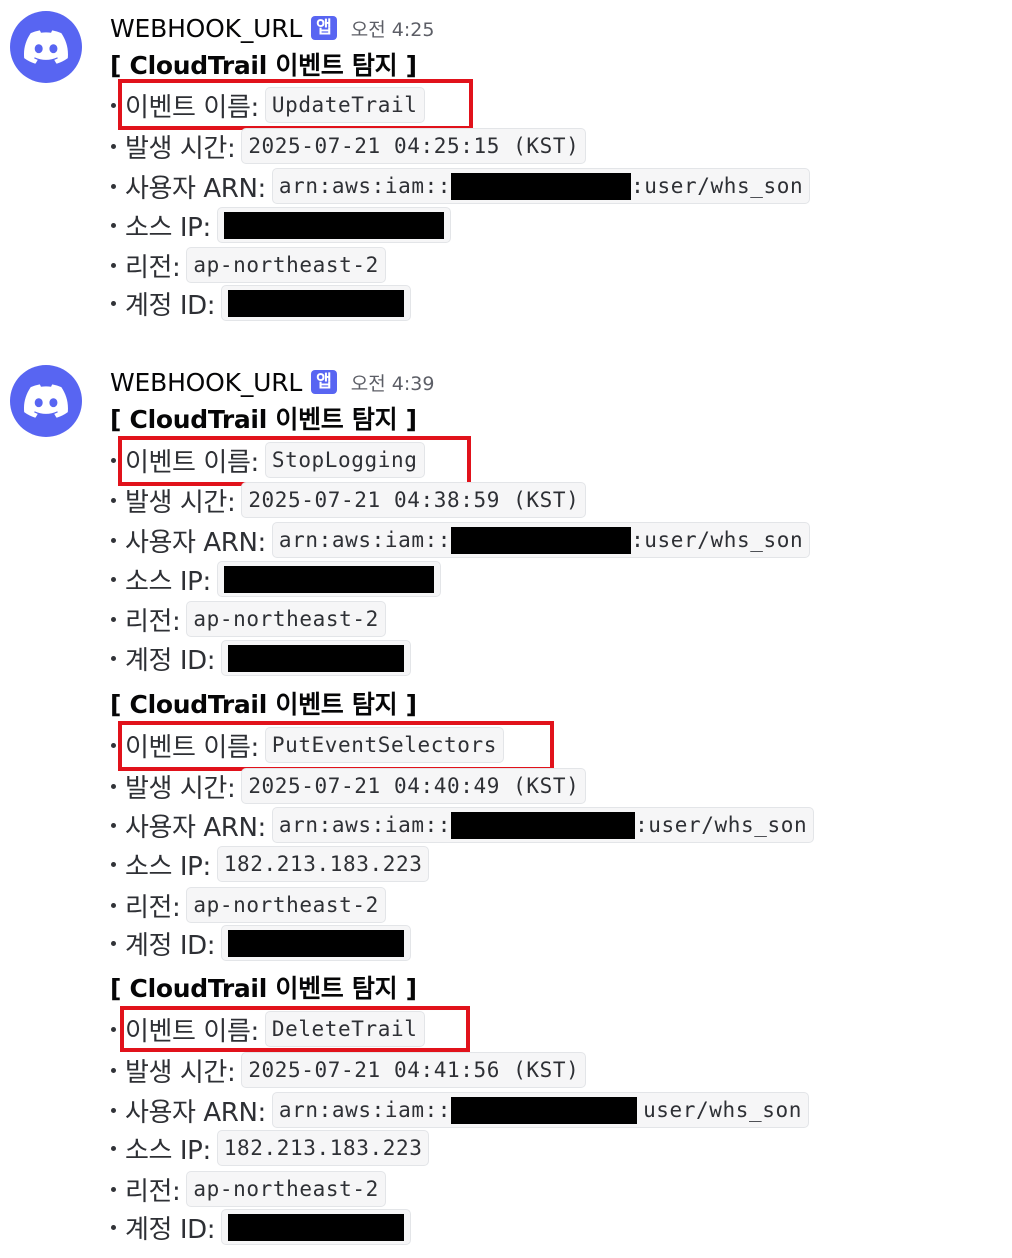  What do you see at coordinates (393, 28) in the screenshot?
I see `timestamp: 오전 4:25` at bounding box center [393, 28].